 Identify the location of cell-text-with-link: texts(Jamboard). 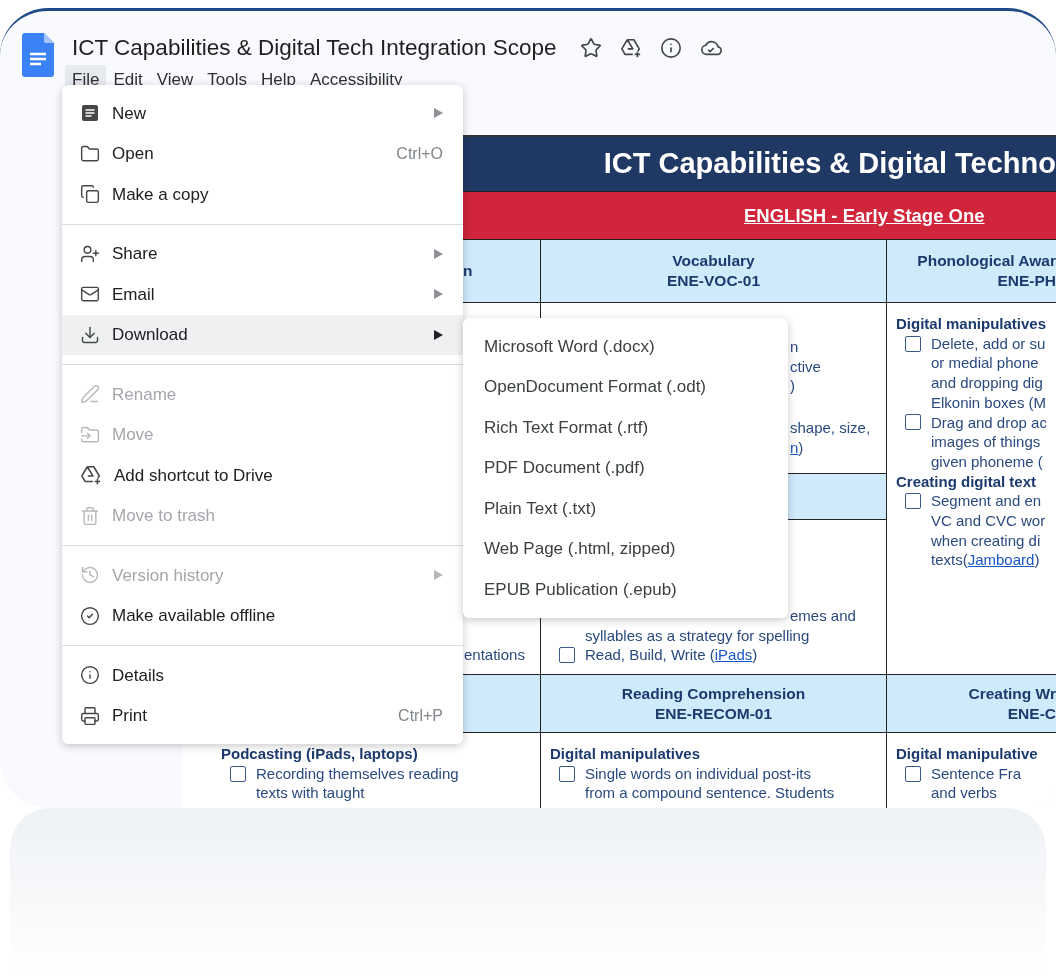
(985, 560).